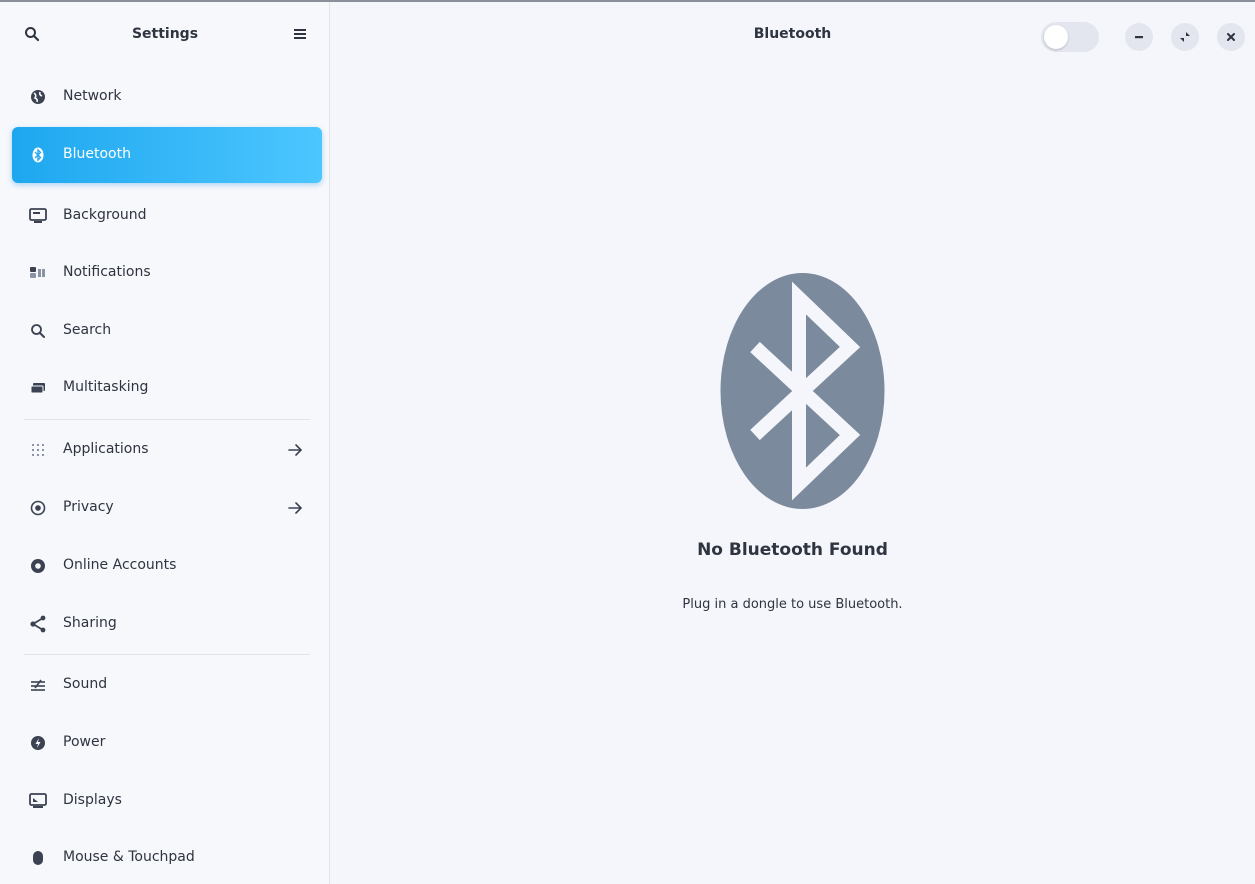 The image size is (1255, 884). What do you see at coordinates (167, 450) in the screenshot?
I see `sidebar-item-applications: Applications` at bounding box center [167, 450].